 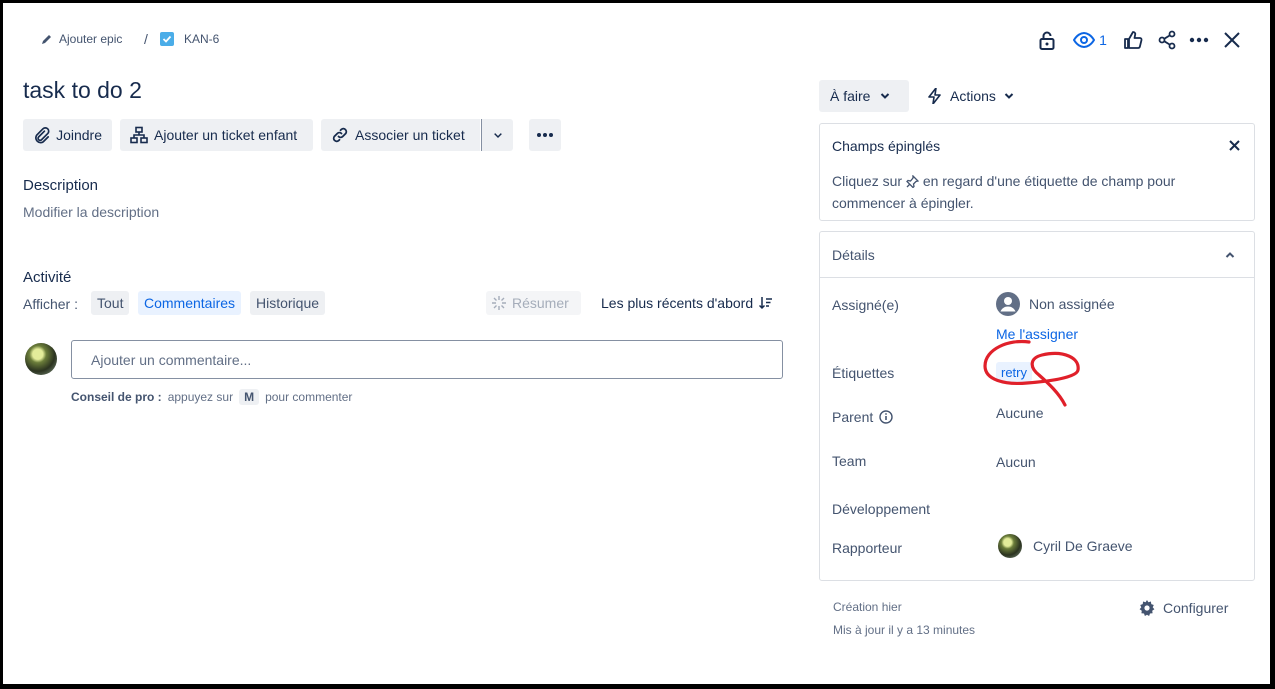 What do you see at coordinates (1230, 255) in the screenshot?
I see `chevron-up-icon` at bounding box center [1230, 255].